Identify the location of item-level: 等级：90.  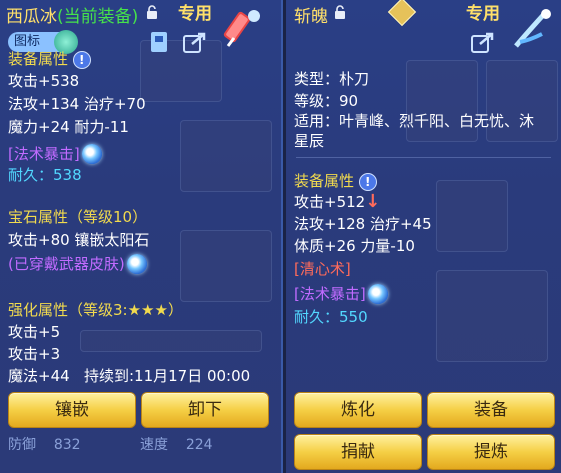
(326, 101).